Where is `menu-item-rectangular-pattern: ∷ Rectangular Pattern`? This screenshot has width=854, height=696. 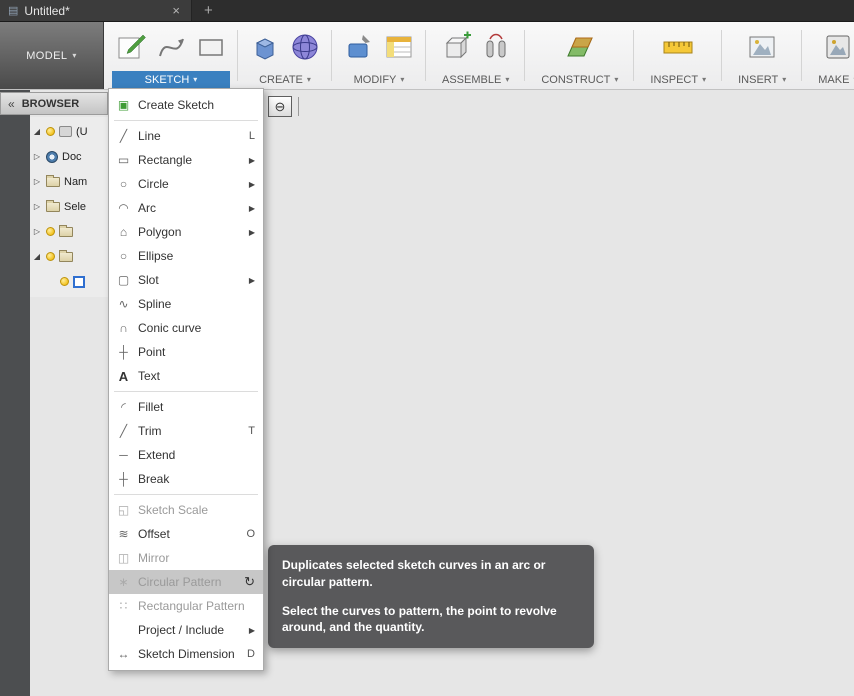
menu-item-rectangular-pattern: ∷ Rectangular Pattern is located at coordinates (186, 606).